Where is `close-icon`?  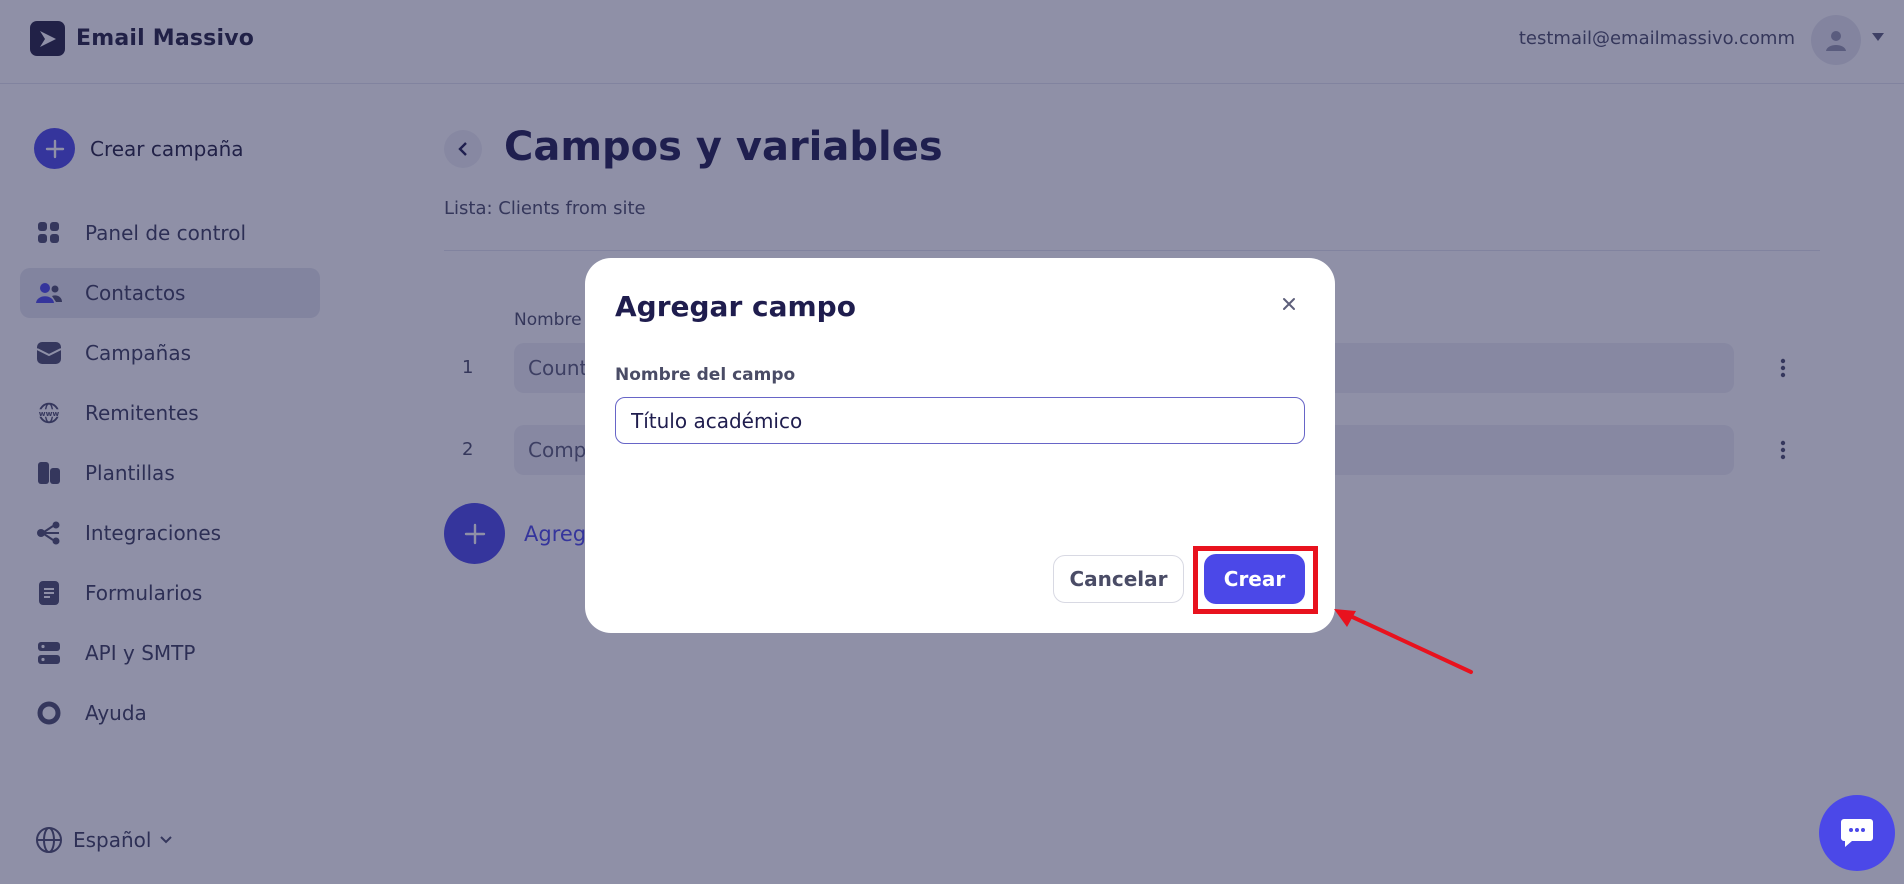 close-icon is located at coordinates (1289, 304).